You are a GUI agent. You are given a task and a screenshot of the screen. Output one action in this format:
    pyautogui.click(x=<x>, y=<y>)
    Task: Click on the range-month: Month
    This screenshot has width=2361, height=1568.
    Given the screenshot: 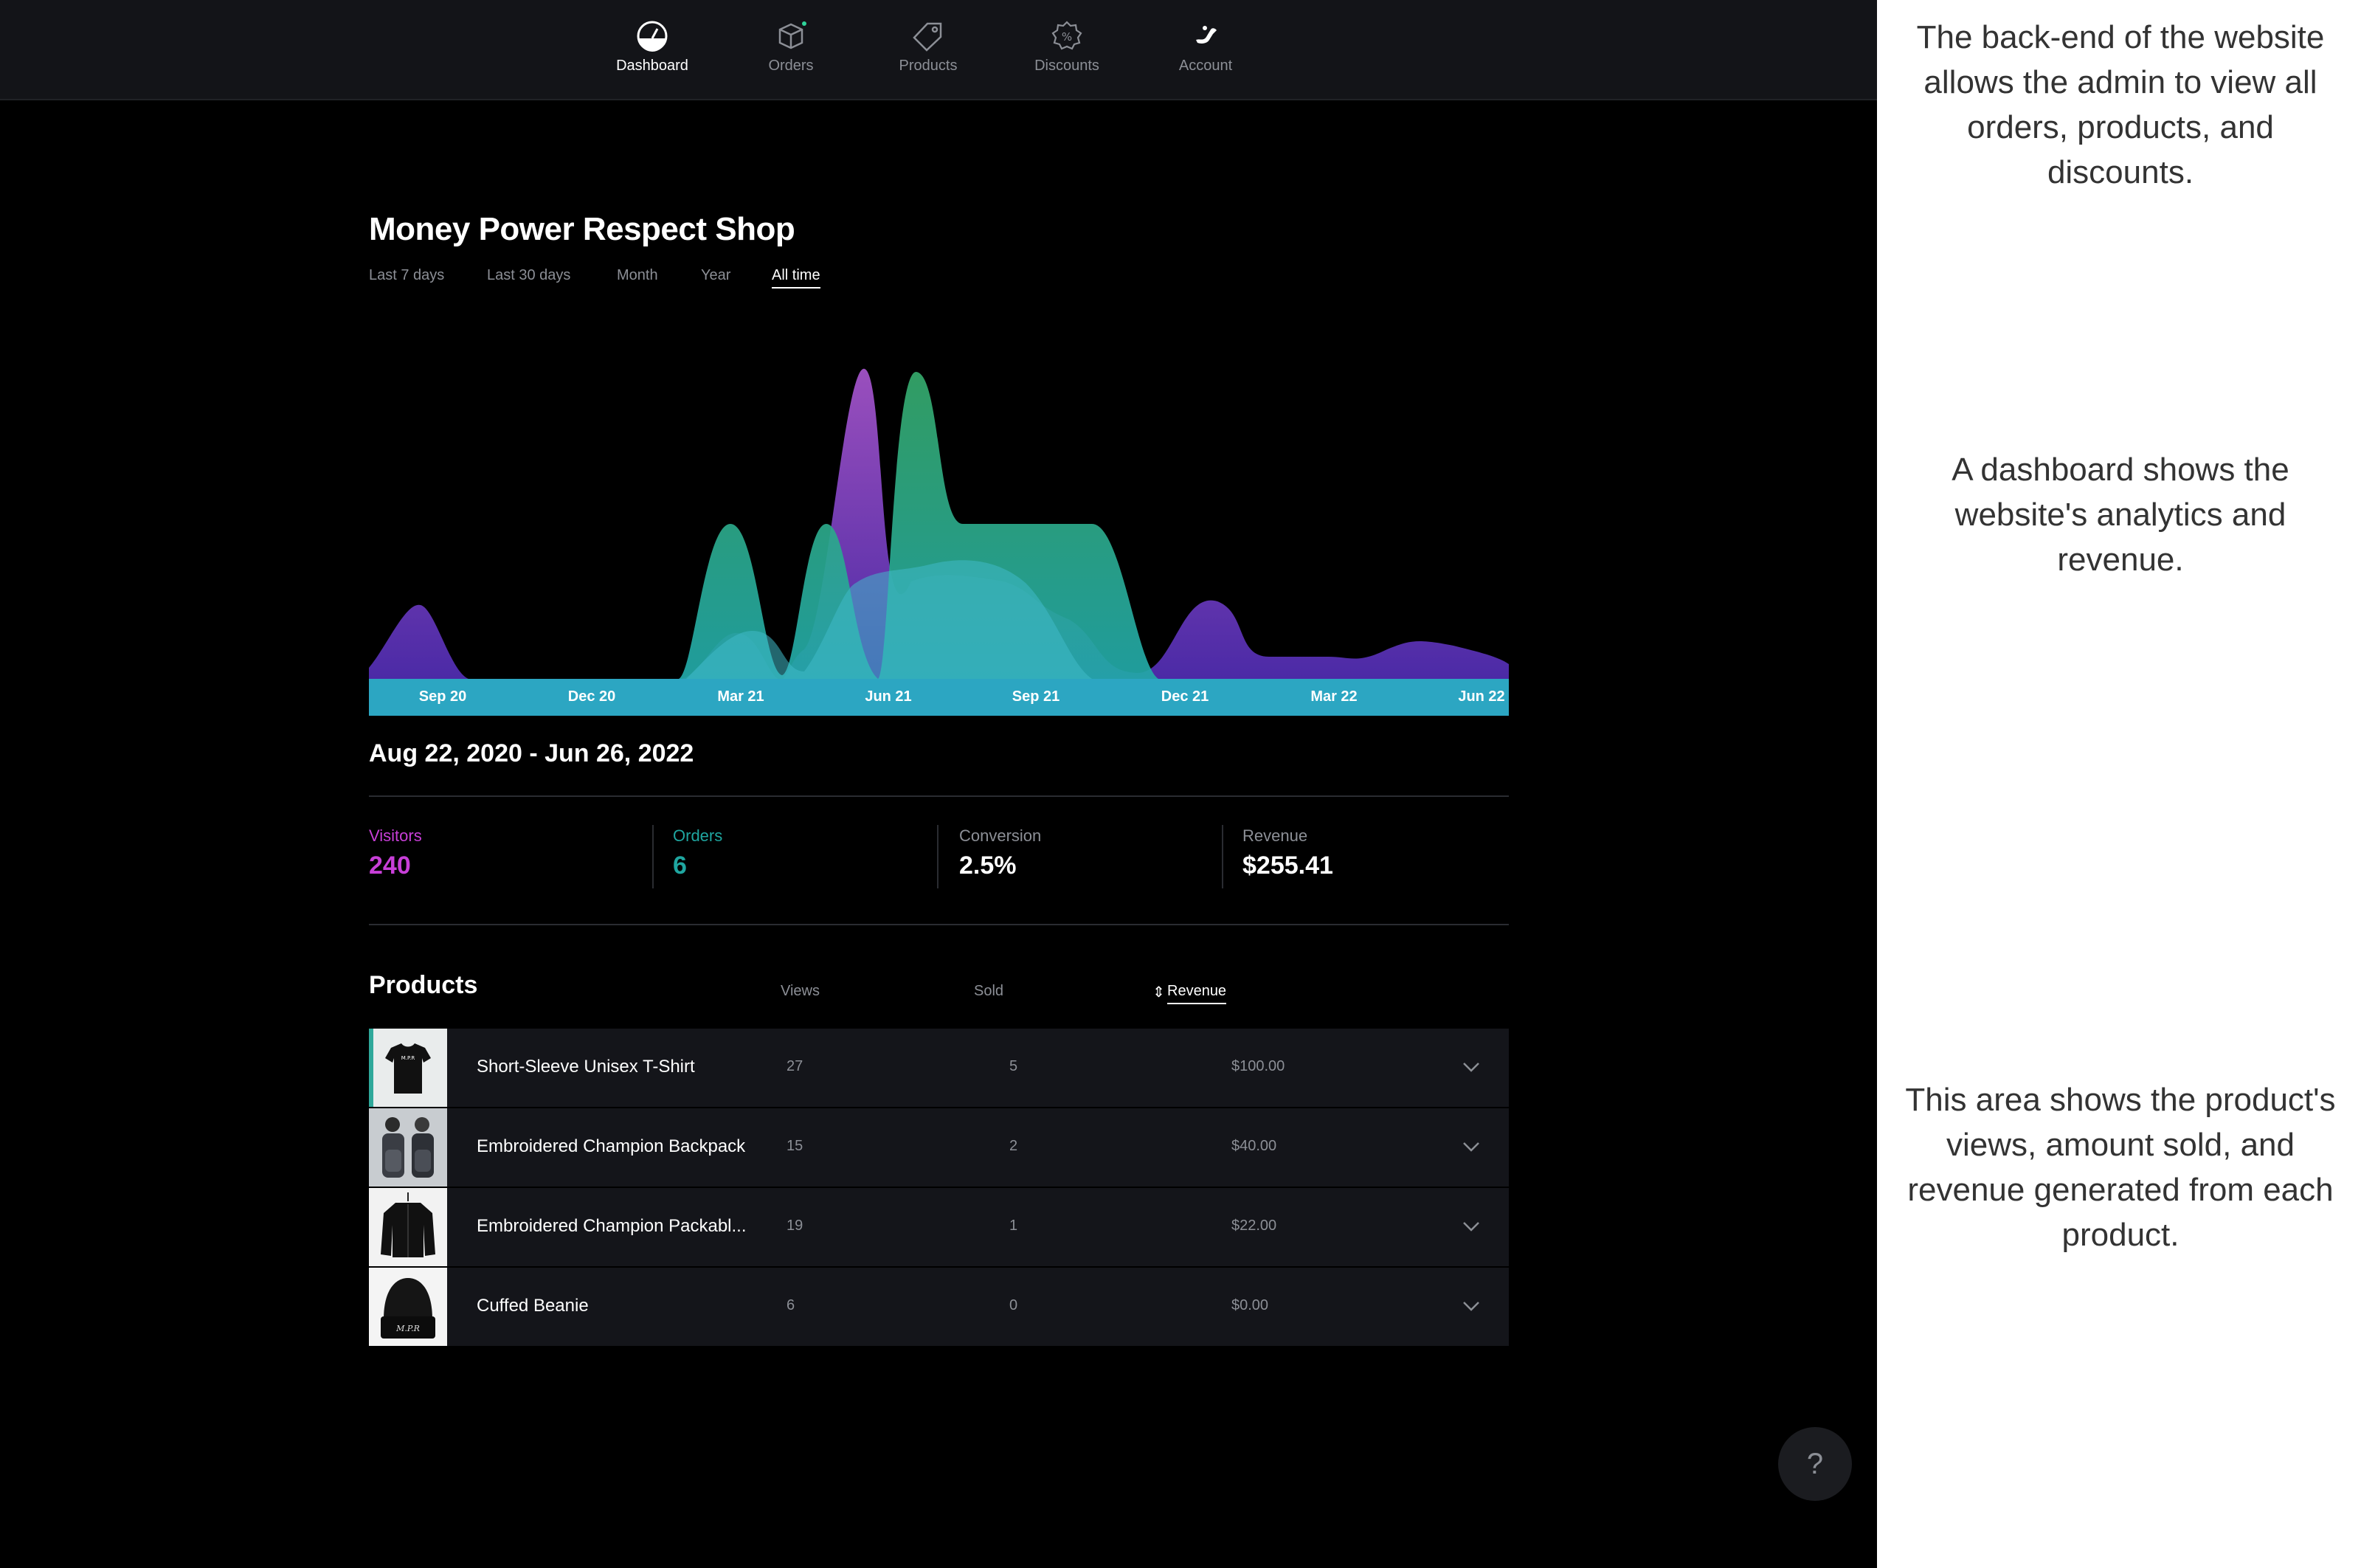 What is the action you would take?
    pyautogui.click(x=637, y=275)
    